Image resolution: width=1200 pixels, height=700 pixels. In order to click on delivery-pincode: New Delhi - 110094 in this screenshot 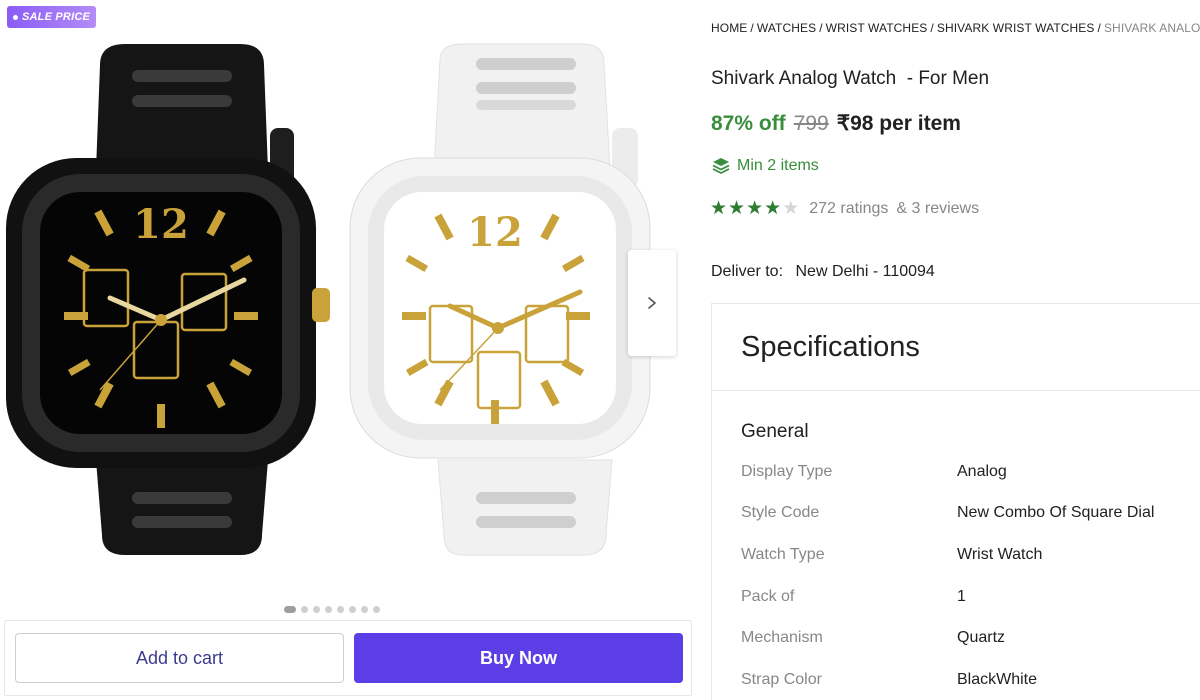, I will do `click(865, 271)`.